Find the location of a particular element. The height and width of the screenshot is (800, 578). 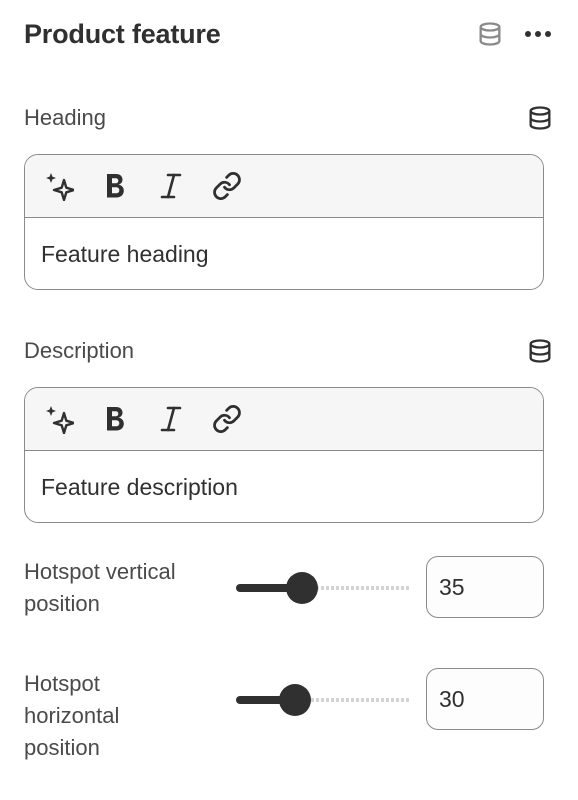

description-toolbar is located at coordinates (284, 419).